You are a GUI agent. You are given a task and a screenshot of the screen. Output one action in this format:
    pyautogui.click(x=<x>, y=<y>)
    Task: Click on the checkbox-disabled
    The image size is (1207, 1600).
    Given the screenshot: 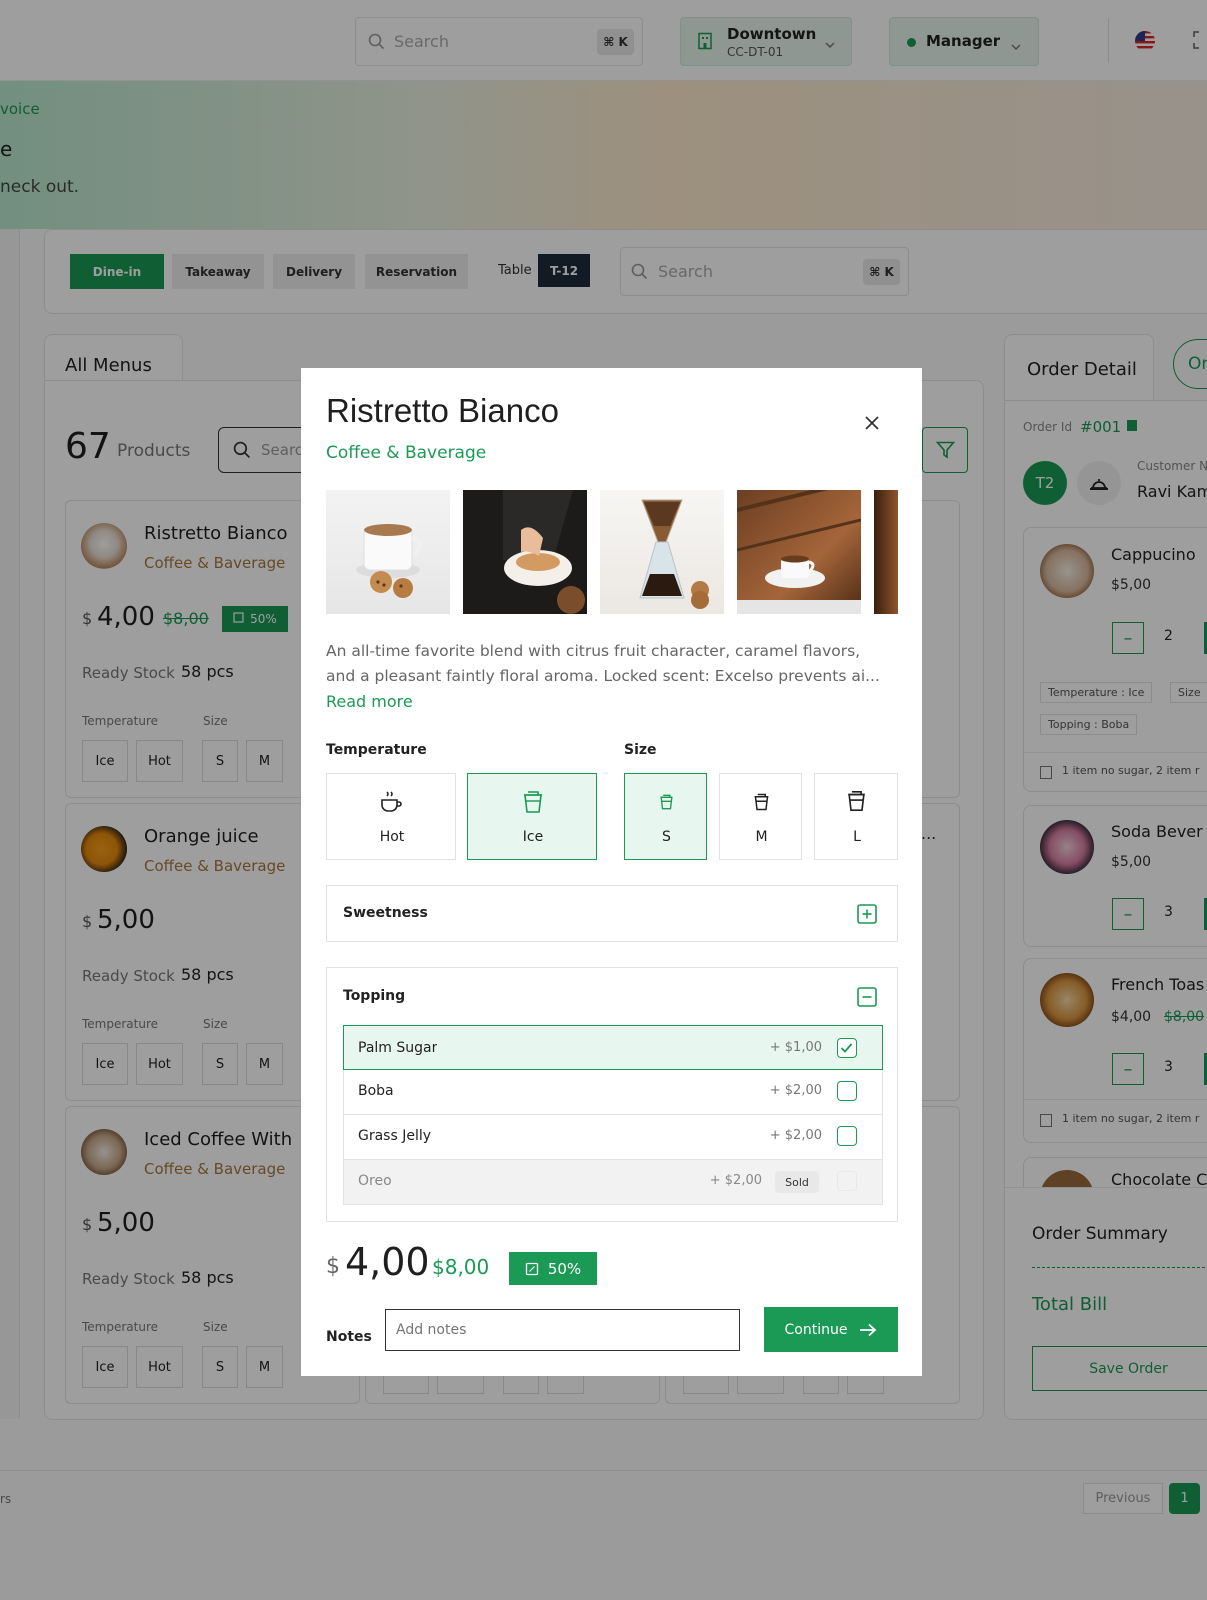 What is the action you would take?
    pyautogui.click(x=847, y=1181)
    